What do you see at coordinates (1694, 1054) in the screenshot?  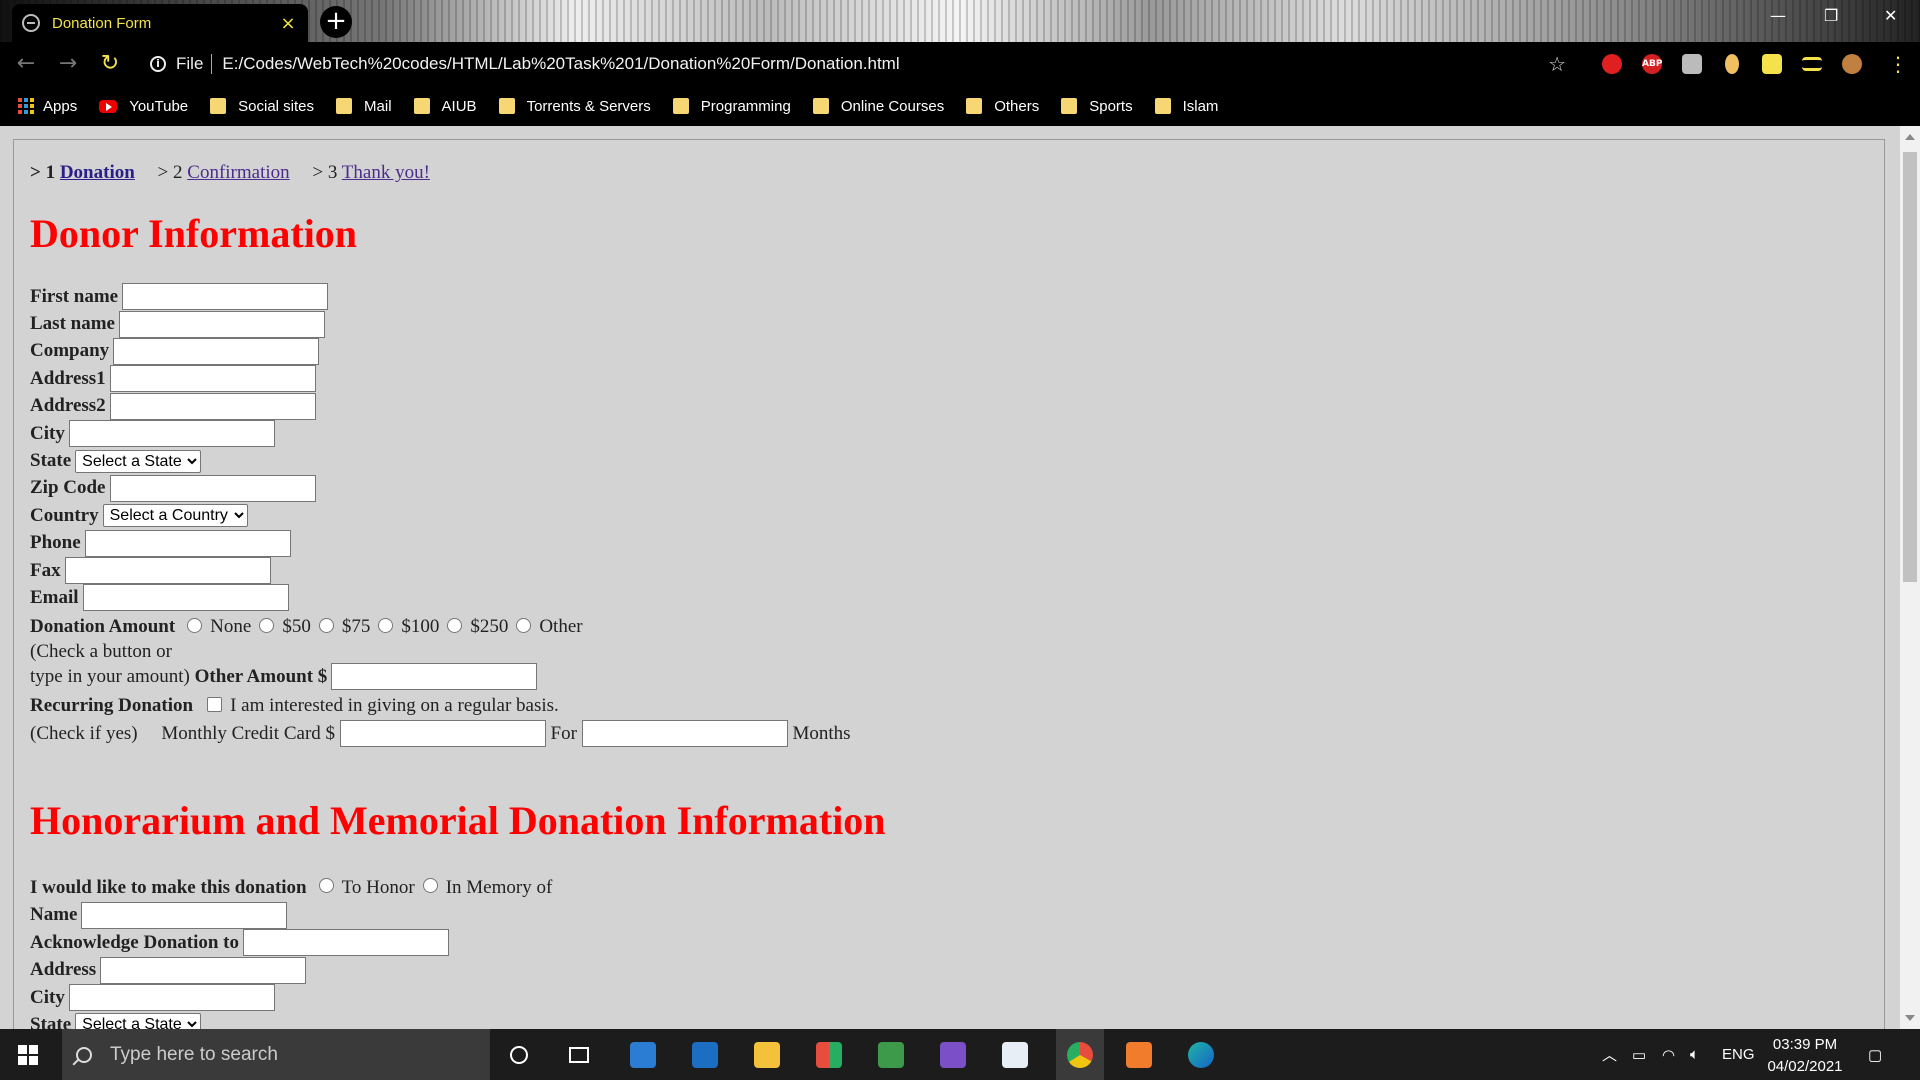 I see `volume-icon: 🔈︎` at bounding box center [1694, 1054].